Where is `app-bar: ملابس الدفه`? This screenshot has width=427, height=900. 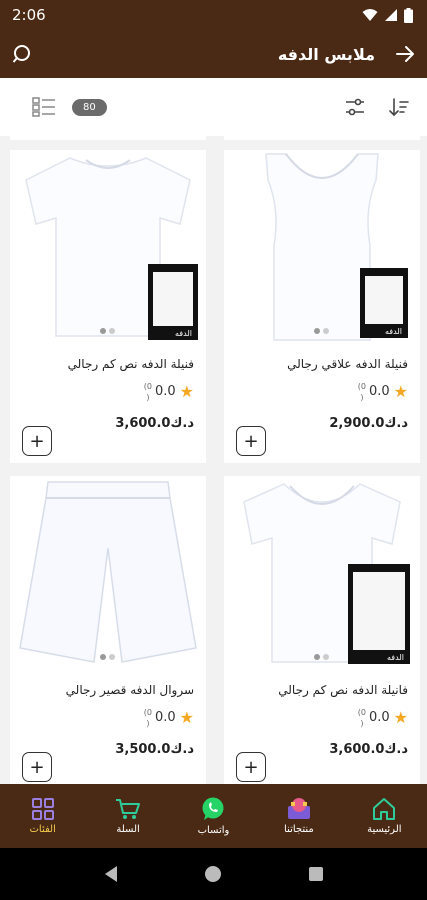 app-bar: ملابس الدفه is located at coordinates (213, 54).